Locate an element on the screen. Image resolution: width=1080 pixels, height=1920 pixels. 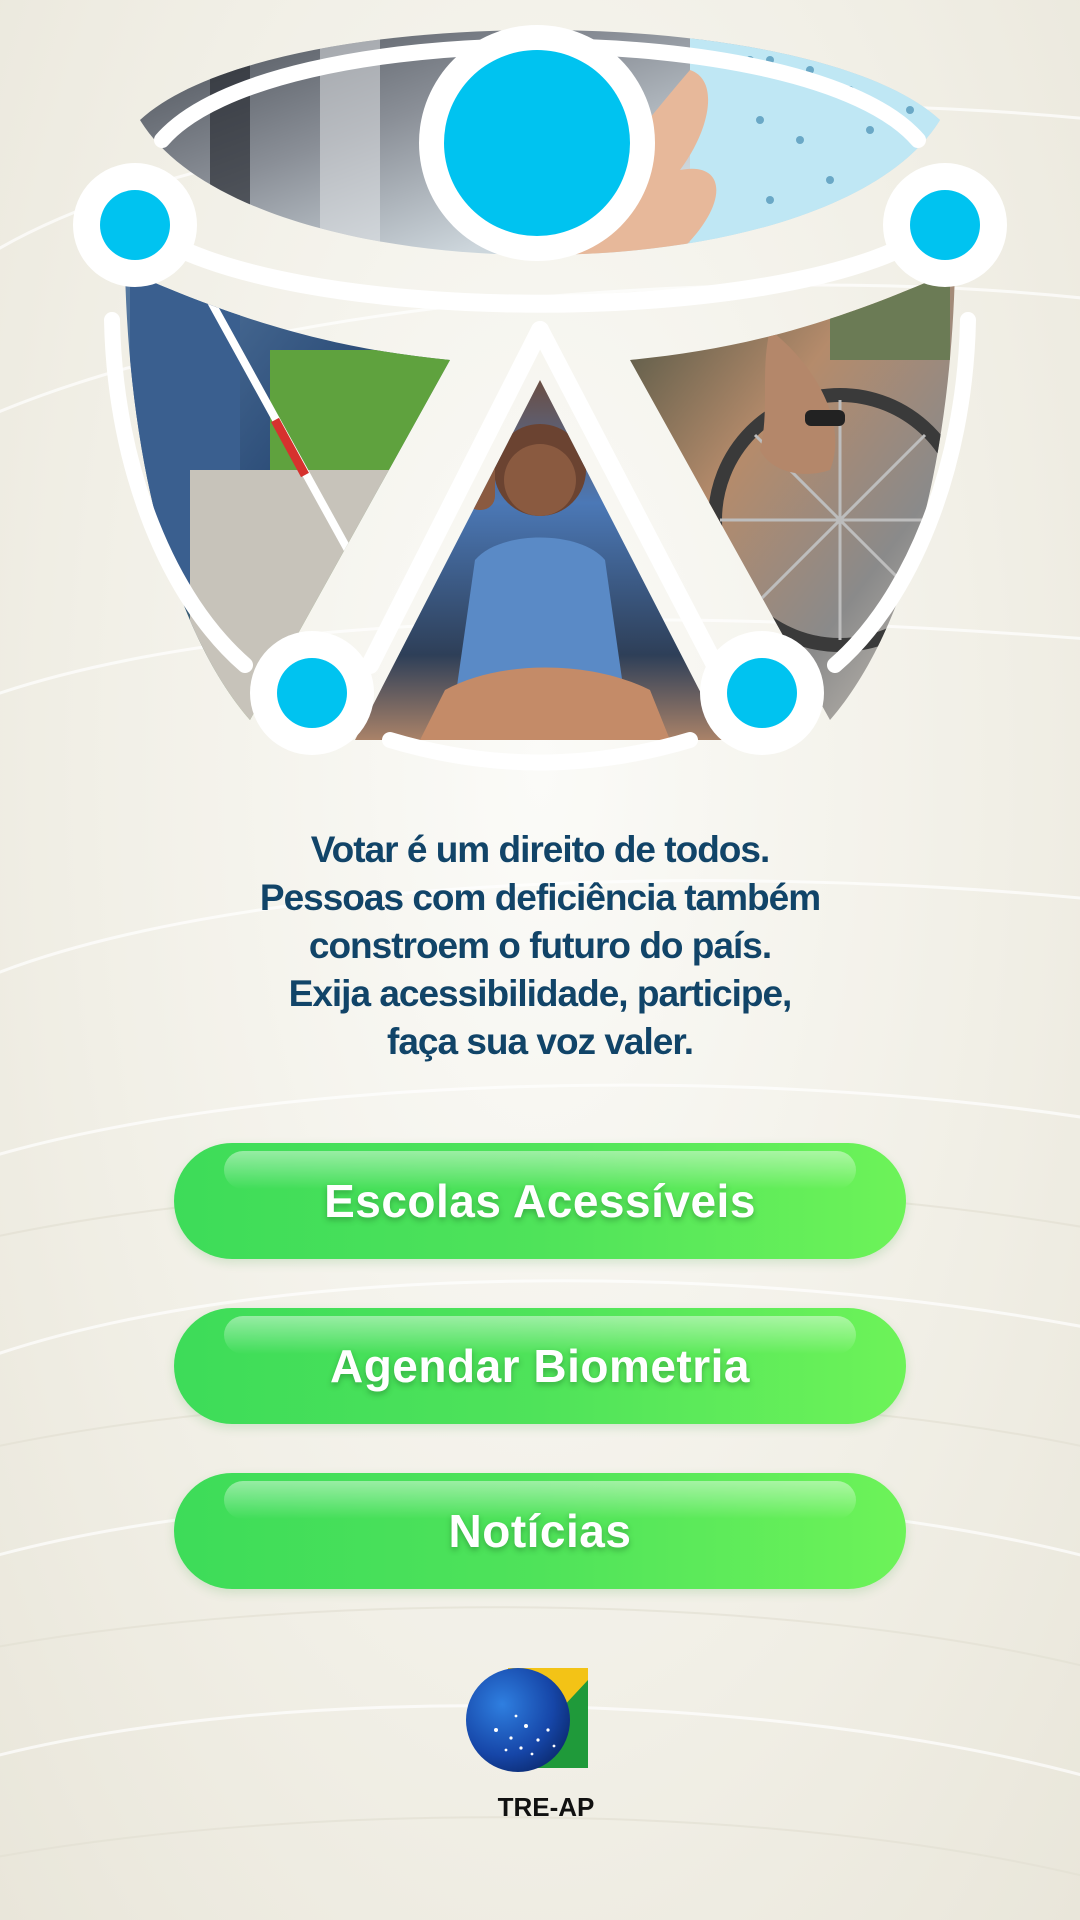
message-line-1: Votar é um direito de todos. is located at coordinates (540, 849).